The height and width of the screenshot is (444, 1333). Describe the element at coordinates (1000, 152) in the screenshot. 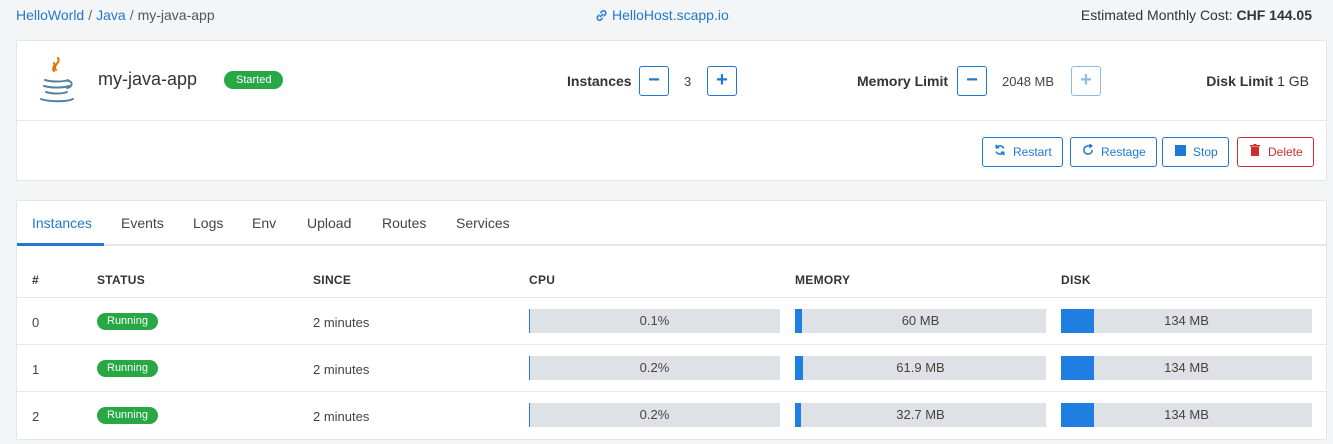

I see `refresh-icon` at that location.